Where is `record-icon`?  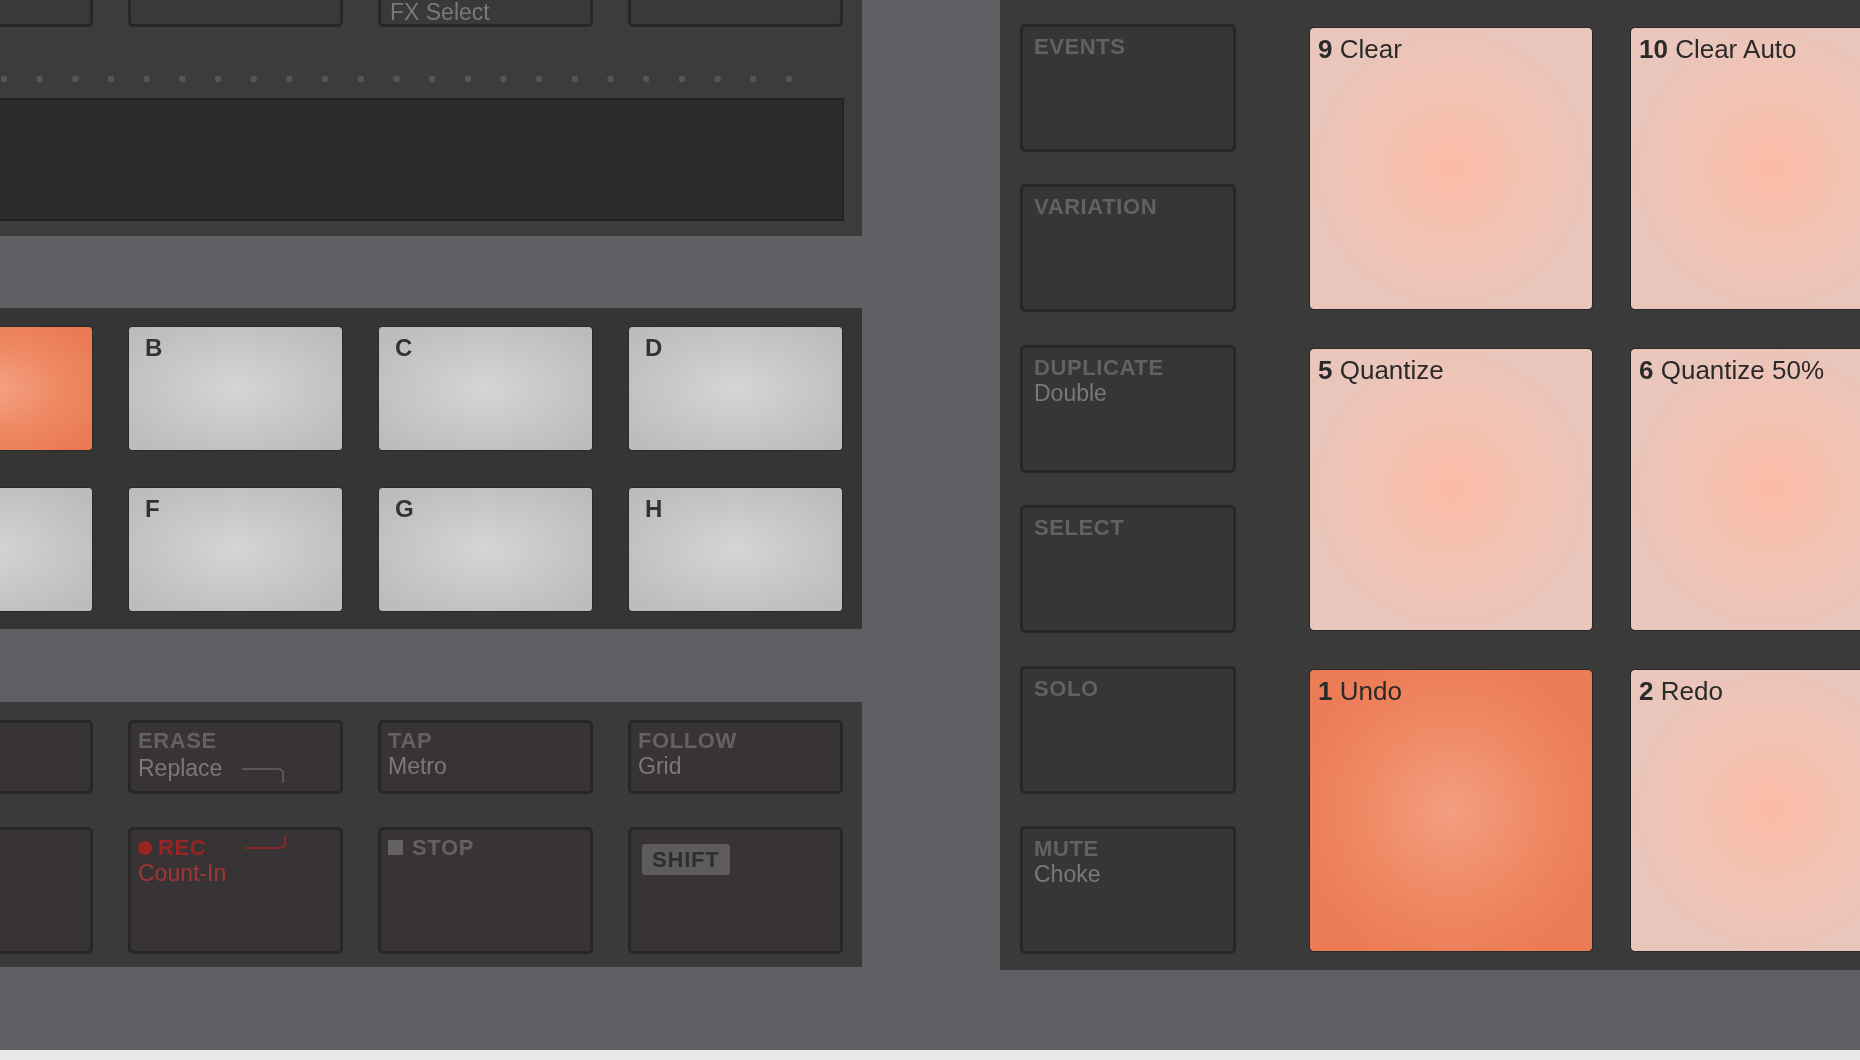
record-icon is located at coordinates (145, 847).